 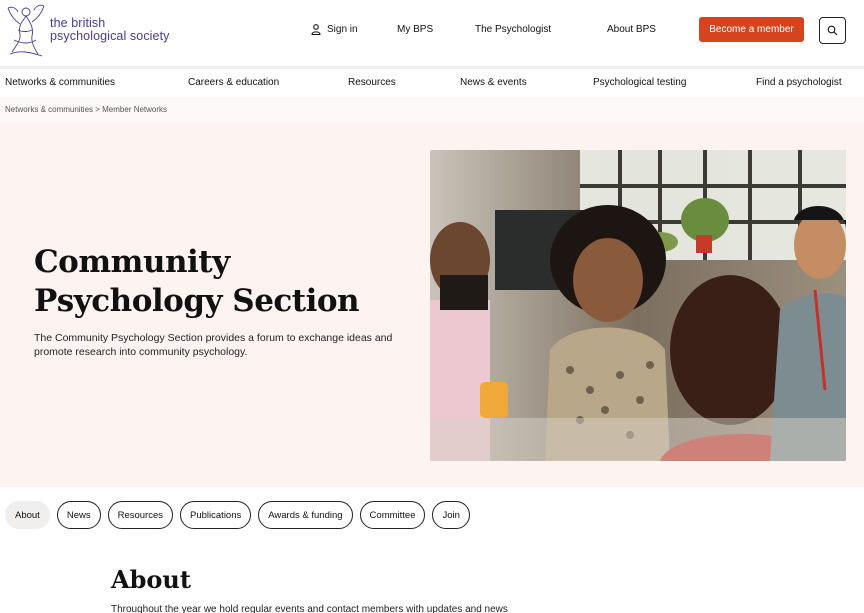 What do you see at coordinates (151, 579) in the screenshot?
I see `about-heading: About` at bounding box center [151, 579].